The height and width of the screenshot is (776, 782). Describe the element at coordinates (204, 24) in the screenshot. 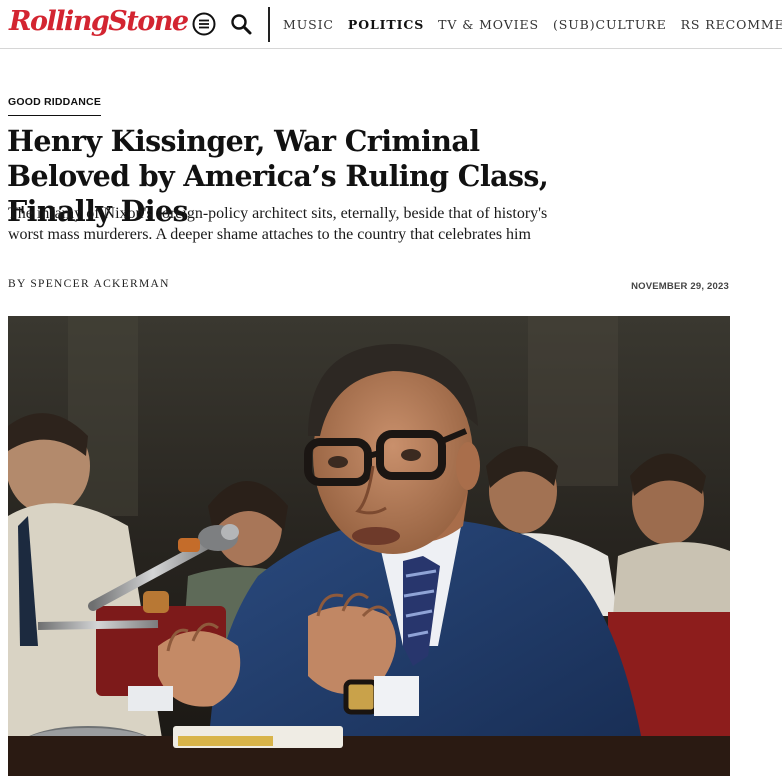

I see `hamburger-menu-icon` at that location.